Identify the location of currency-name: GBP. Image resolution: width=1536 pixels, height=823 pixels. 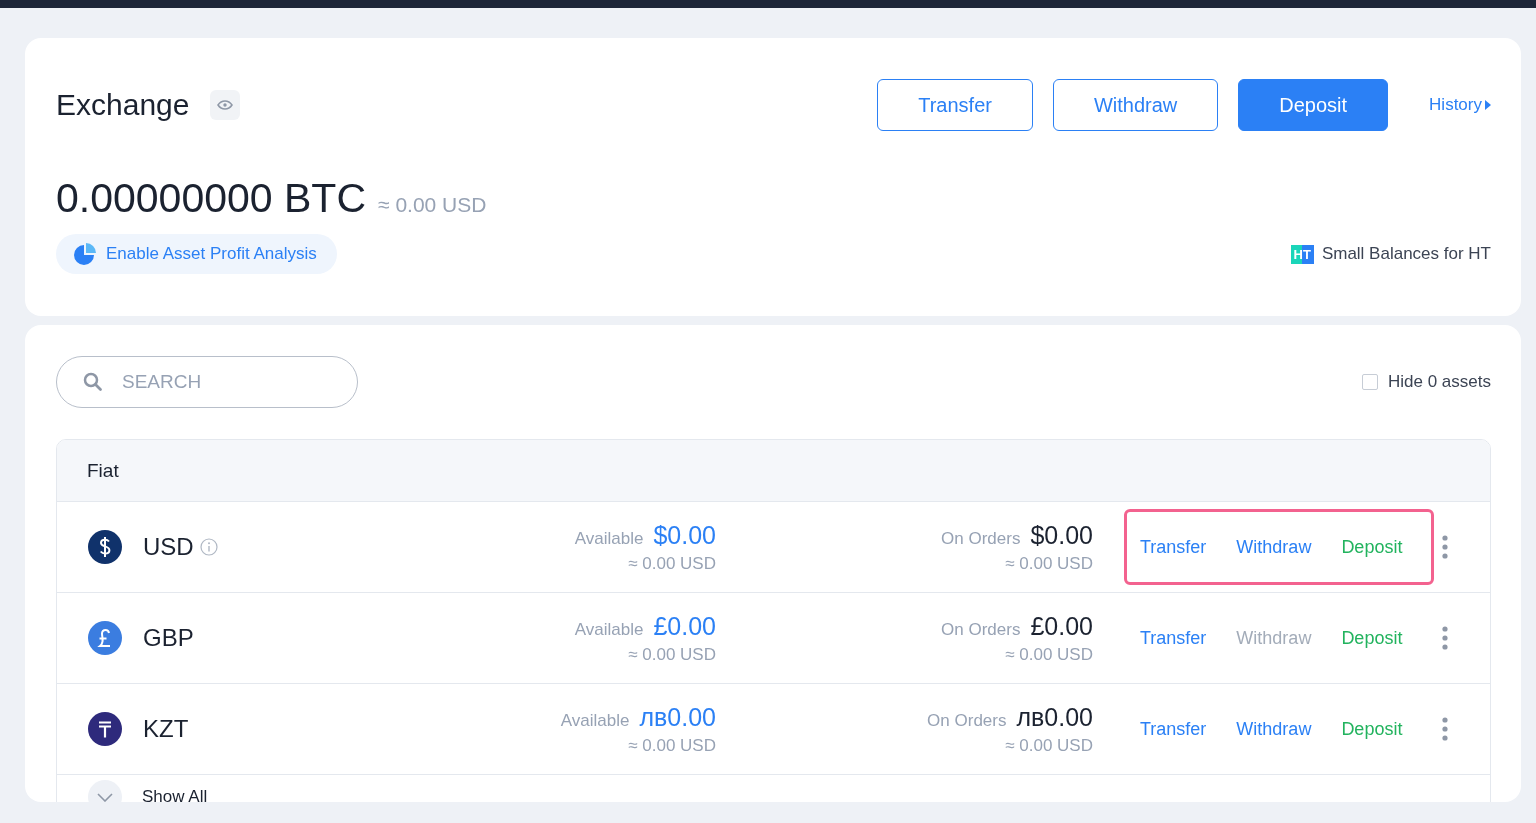
(168, 638).